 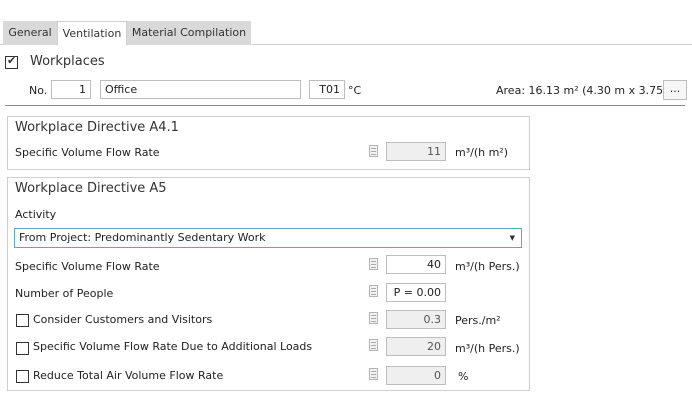 I want to click on a41-flow-label: Specific Volume Flow Rate, so click(x=87, y=152).